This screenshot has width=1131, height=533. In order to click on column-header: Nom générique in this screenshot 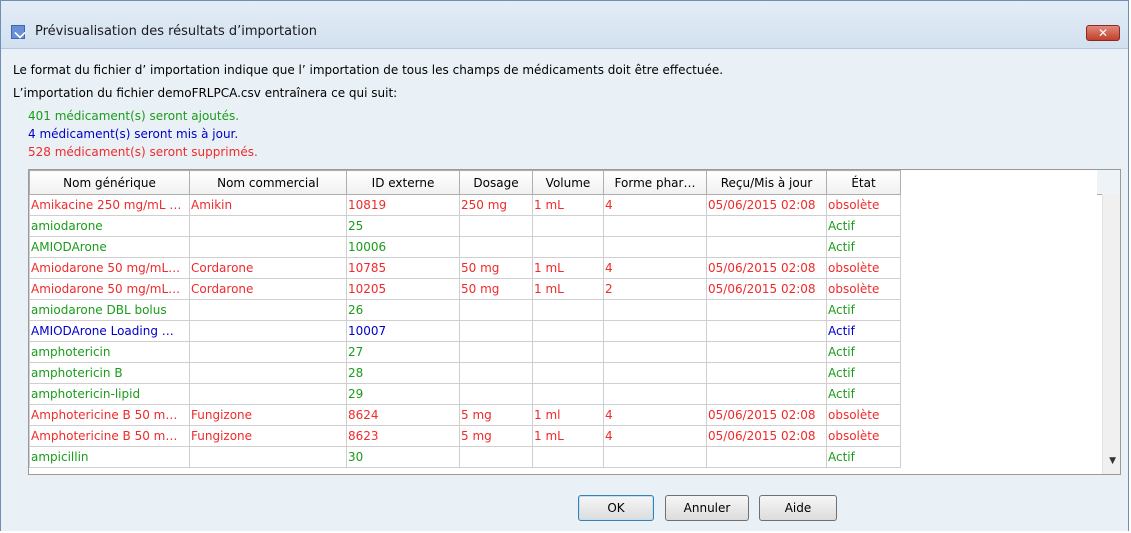, I will do `click(109, 182)`.